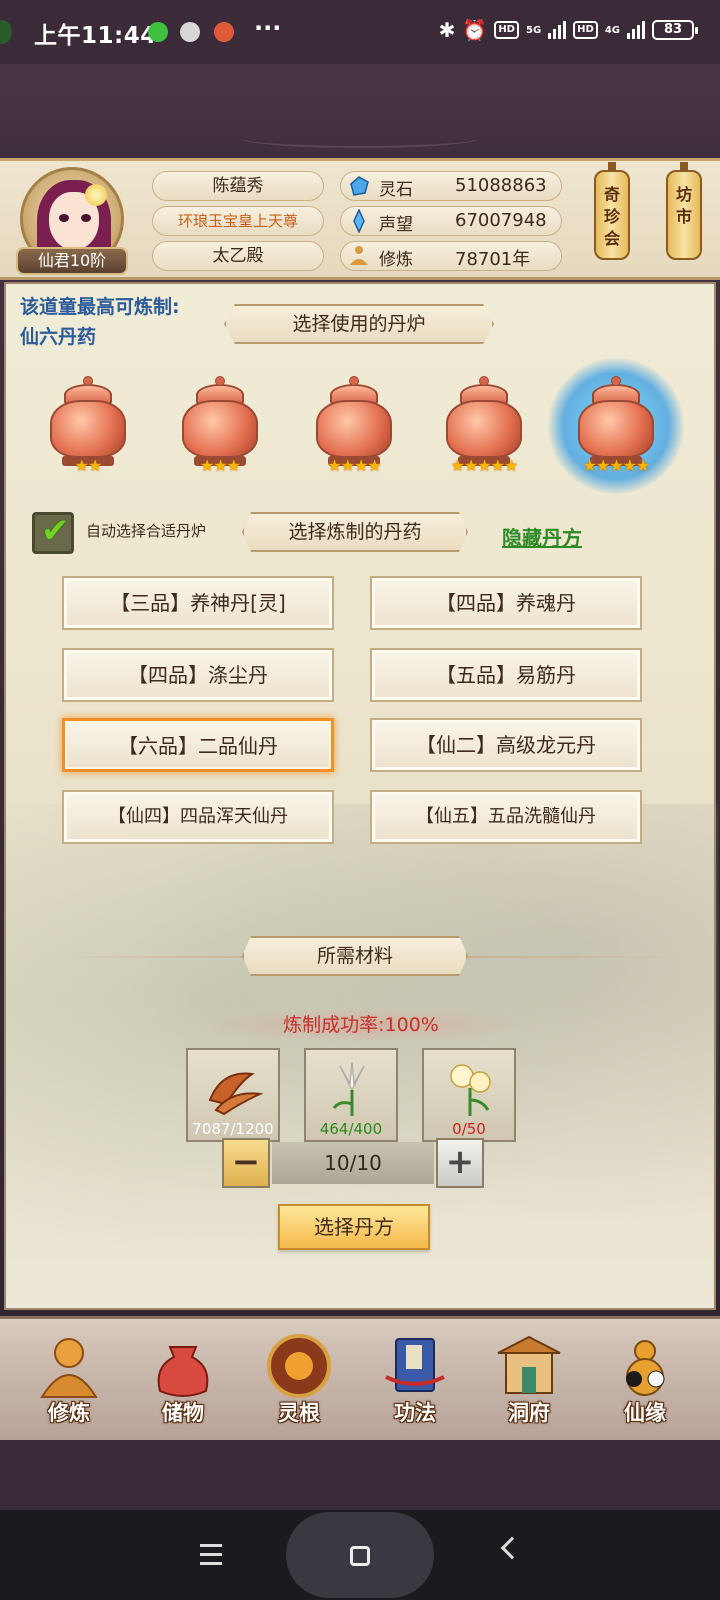 The height and width of the screenshot is (1600, 720). Describe the element at coordinates (246, 1163) in the screenshot. I see `decrease-button: −` at that location.